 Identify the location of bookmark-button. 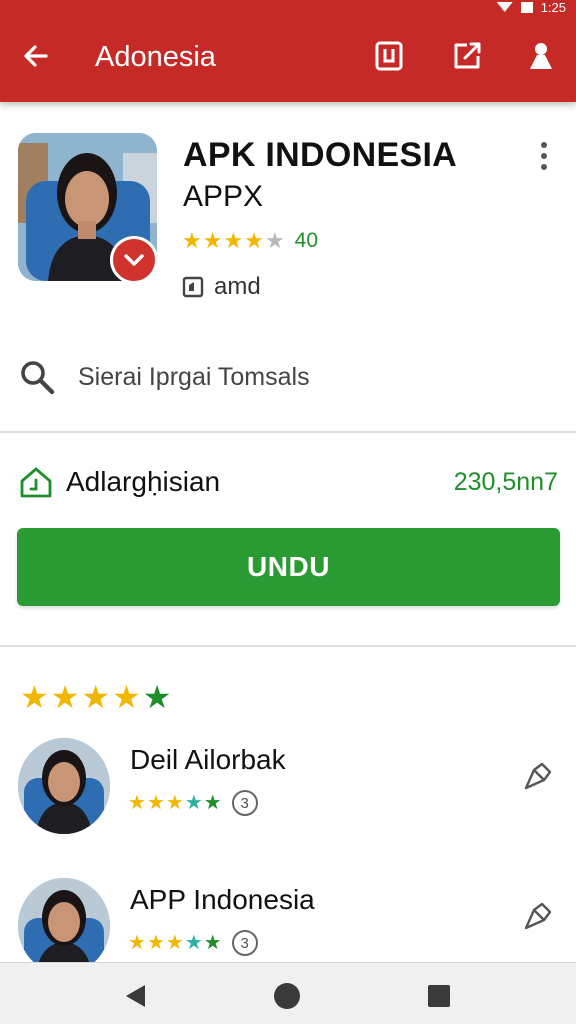
(389, 56).